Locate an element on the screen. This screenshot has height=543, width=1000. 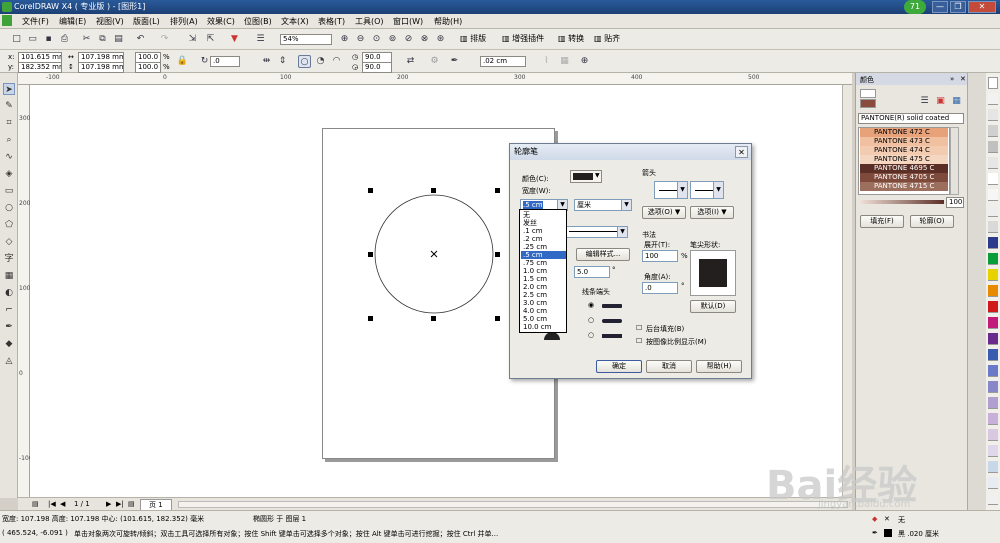
zoom-level-select: 54% is located at coordinates (306, 39).